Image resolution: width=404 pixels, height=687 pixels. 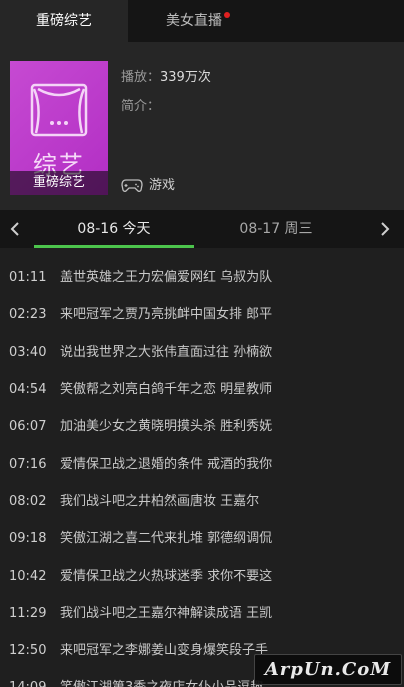 What do you see at coordinates (166, 613) in the screenshot?
I see `program-title: 我们战斗吧之王嘉尔神解读成语 王凯` at bounding box center [166, 613].